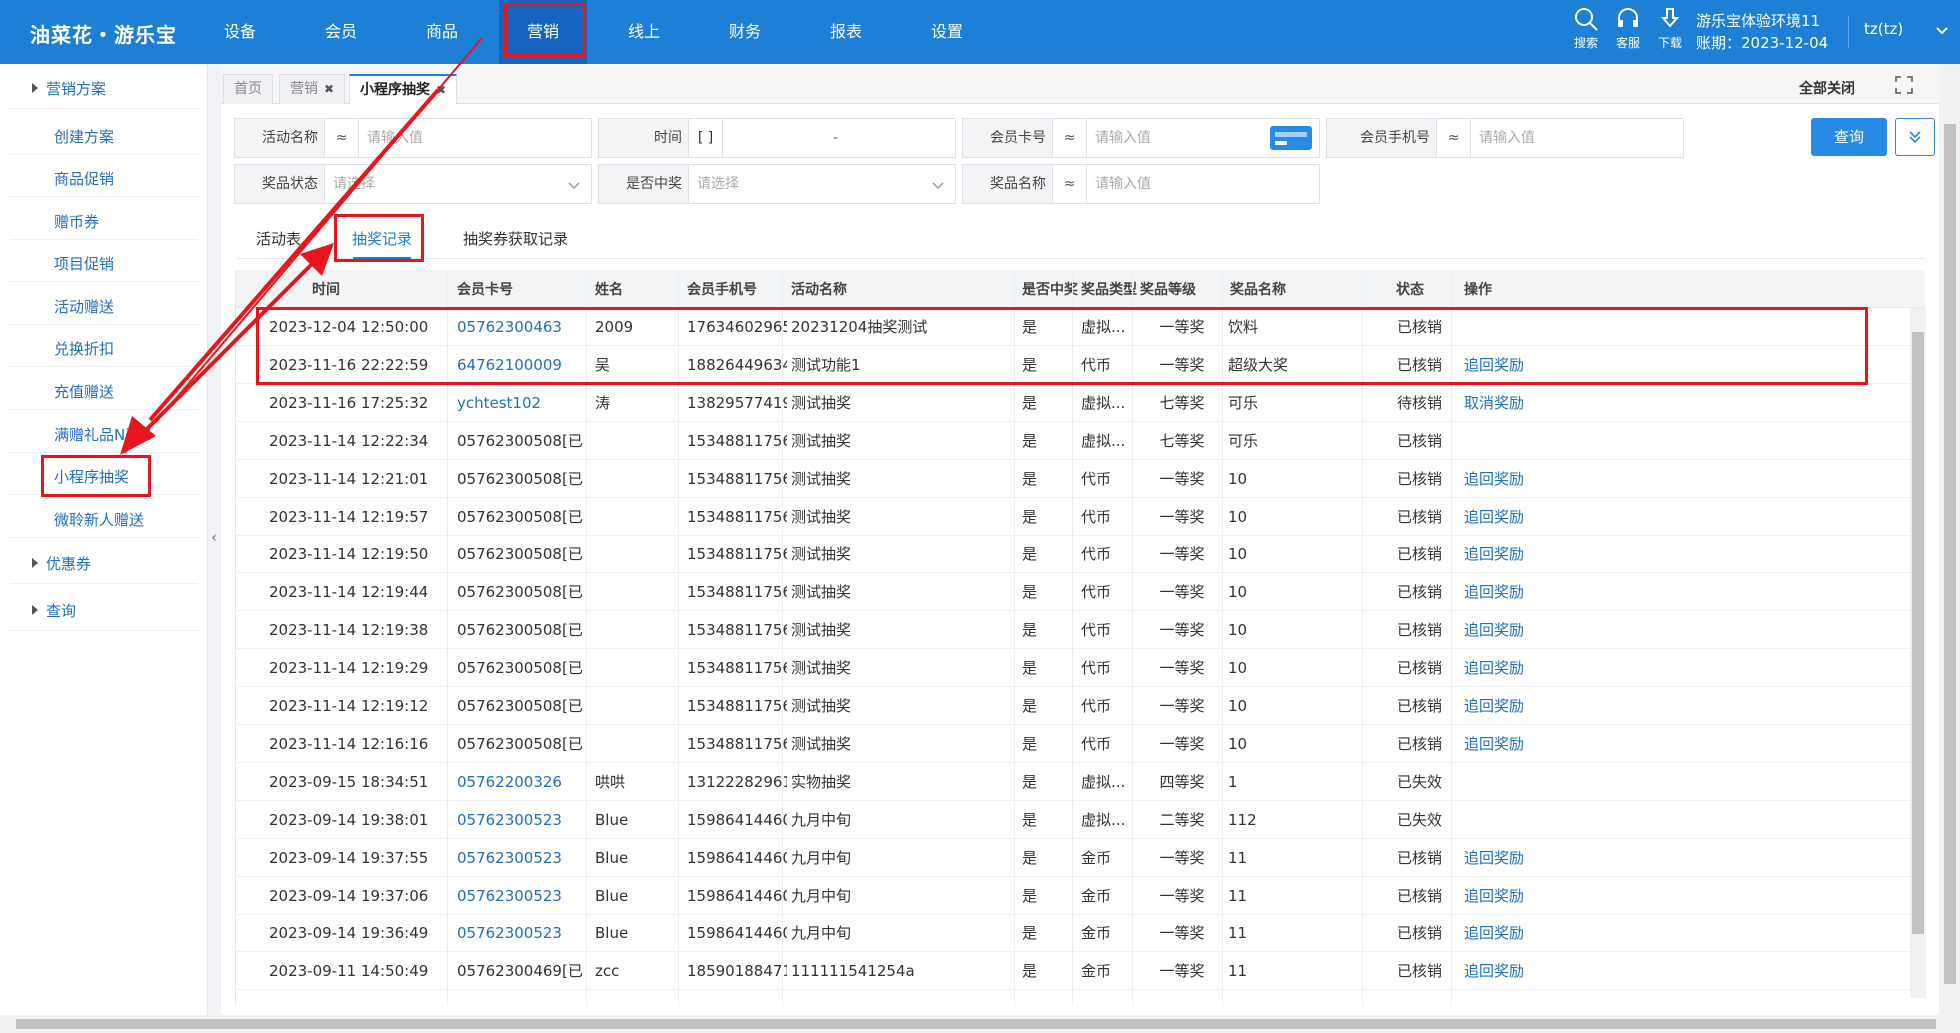 The image size is (1960, 1033). I want to click on member-phone-input: 请输入值, so click(1507, 138).